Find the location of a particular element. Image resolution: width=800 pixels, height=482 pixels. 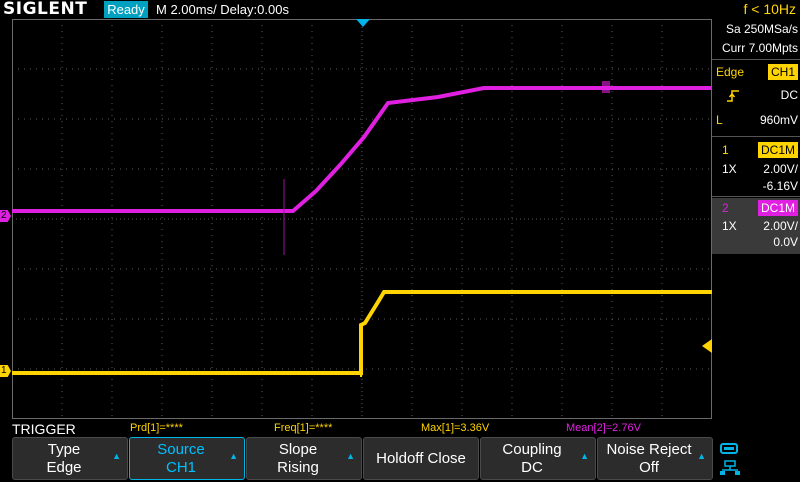

trigger-level-row: L 960mV is located at coordinates (756, 120).